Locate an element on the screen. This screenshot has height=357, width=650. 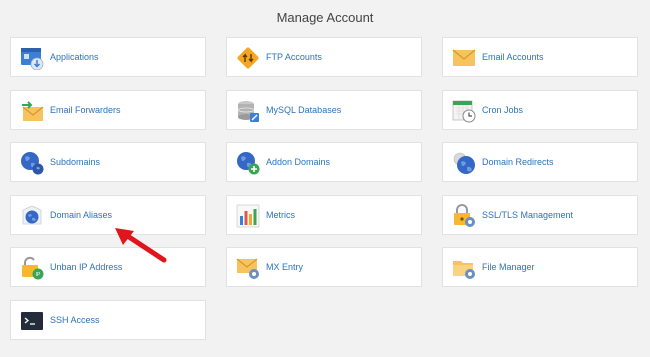
email-accounts-label: Email Accounts is located at coordinates (513, 57).